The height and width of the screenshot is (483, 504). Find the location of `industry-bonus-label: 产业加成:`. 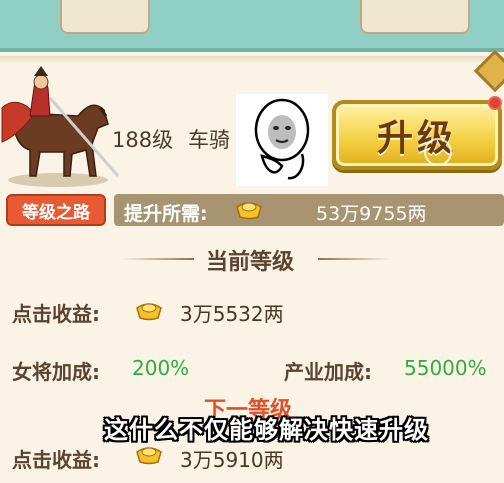

industry-bonus-label: 产业加成: is located at coordinates (328, 372).